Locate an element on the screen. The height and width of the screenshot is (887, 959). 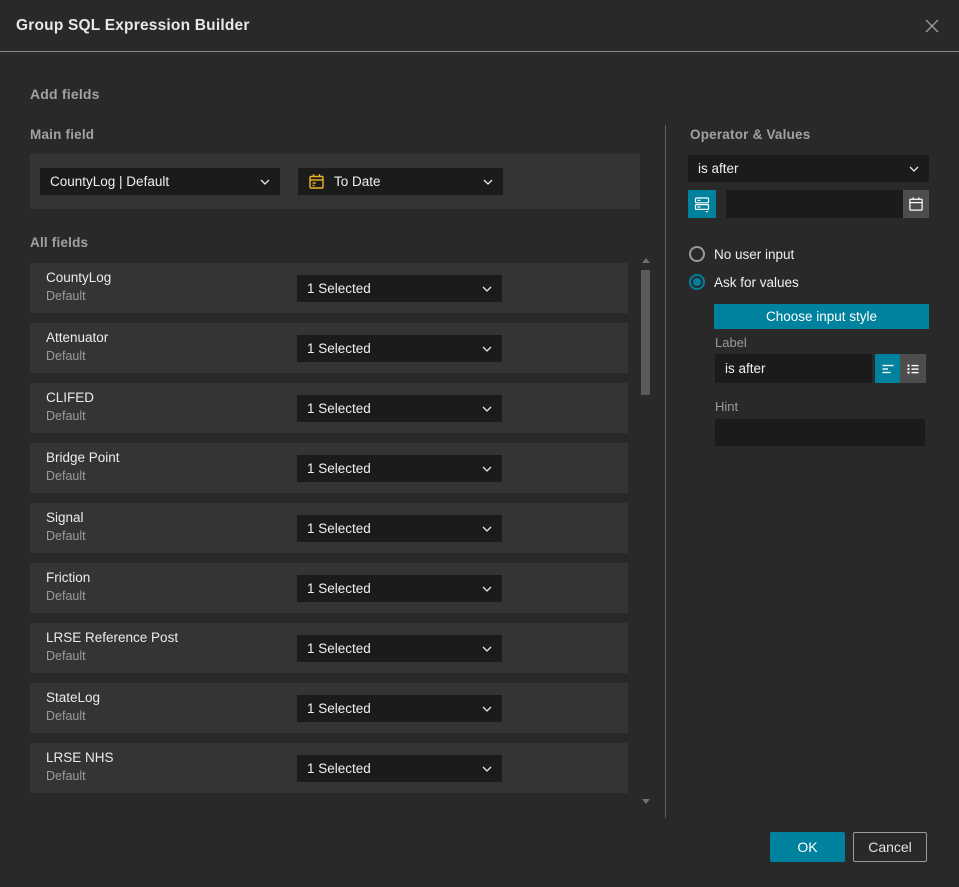
text-input-style-button is located at coordinates (887, 368).